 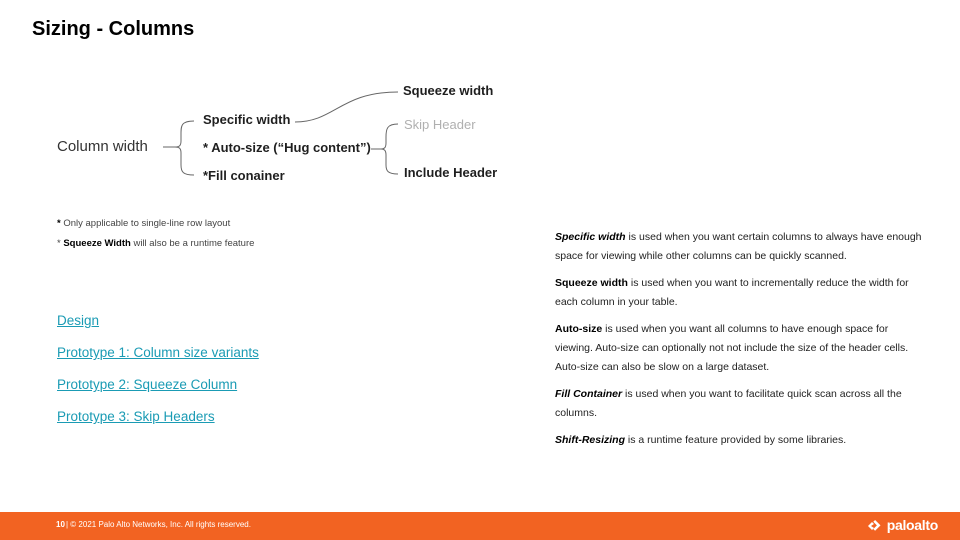 I want to click on diagram-node-fill-container: *Fill conainer, so click(x=244, y=175).